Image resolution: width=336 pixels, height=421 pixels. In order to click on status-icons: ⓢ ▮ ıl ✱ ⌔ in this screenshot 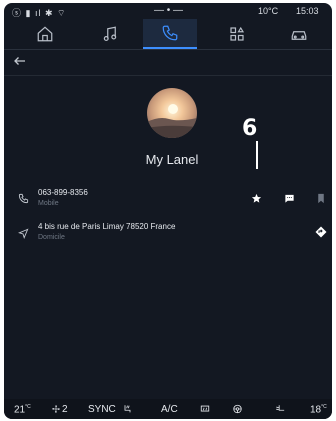, I will do `click(39, 13)`.